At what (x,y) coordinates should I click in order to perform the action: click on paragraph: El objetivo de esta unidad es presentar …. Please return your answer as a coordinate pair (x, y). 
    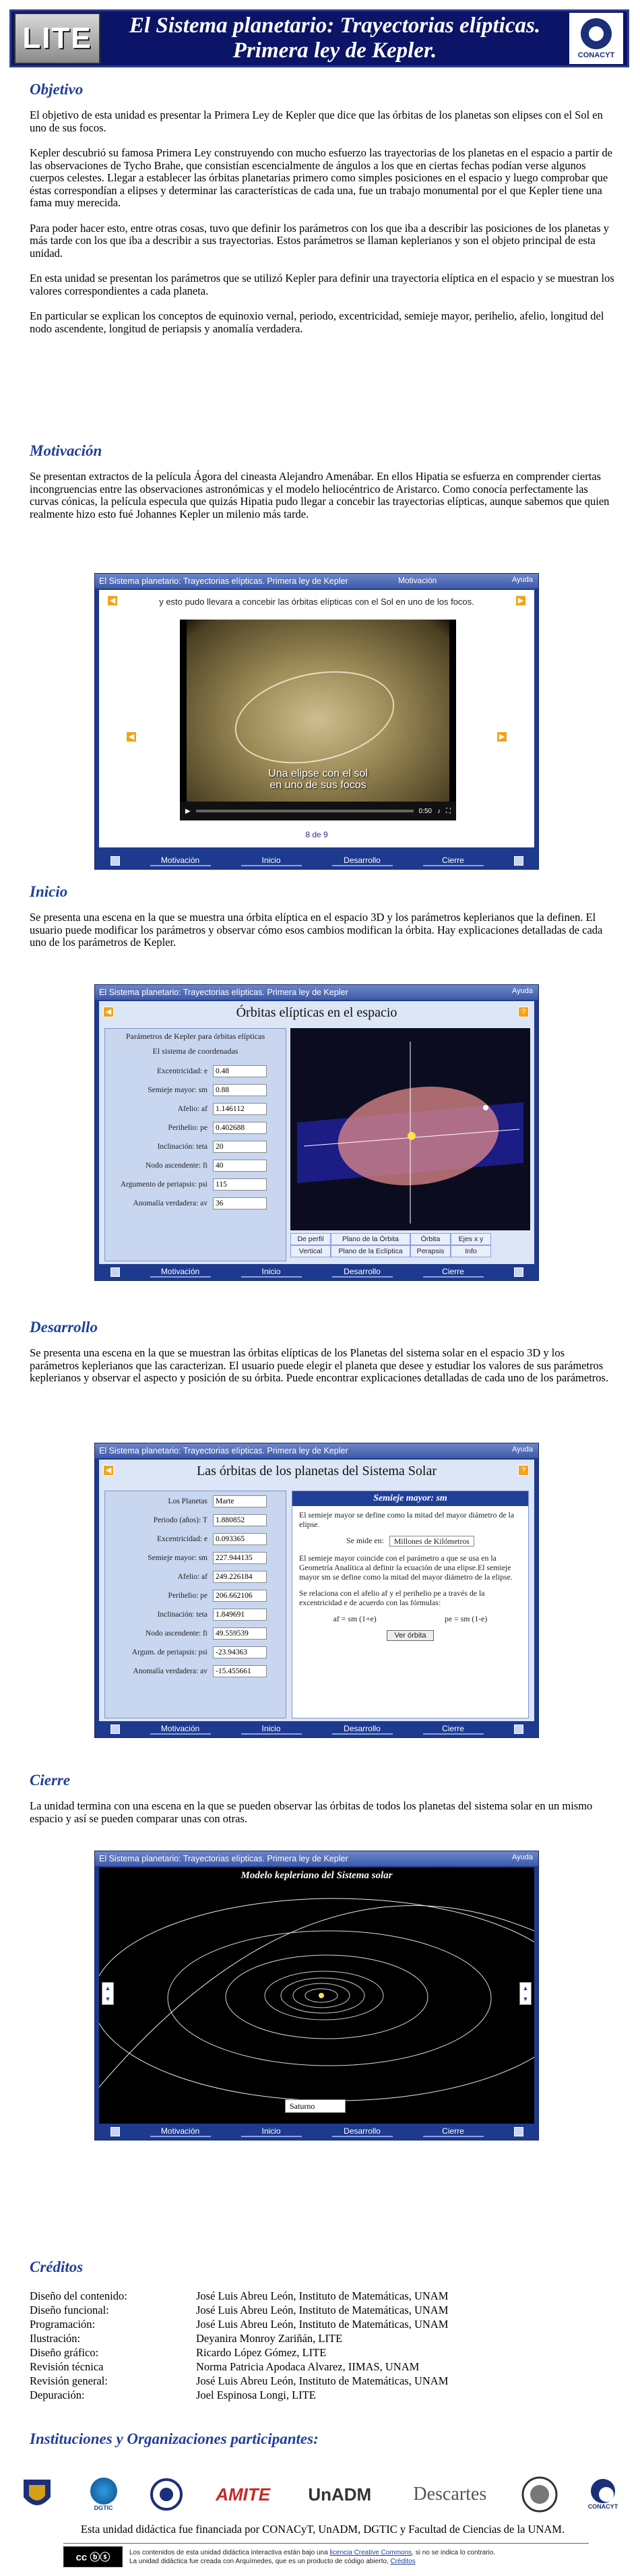
    Looking at the image, I should click on (316, 121).